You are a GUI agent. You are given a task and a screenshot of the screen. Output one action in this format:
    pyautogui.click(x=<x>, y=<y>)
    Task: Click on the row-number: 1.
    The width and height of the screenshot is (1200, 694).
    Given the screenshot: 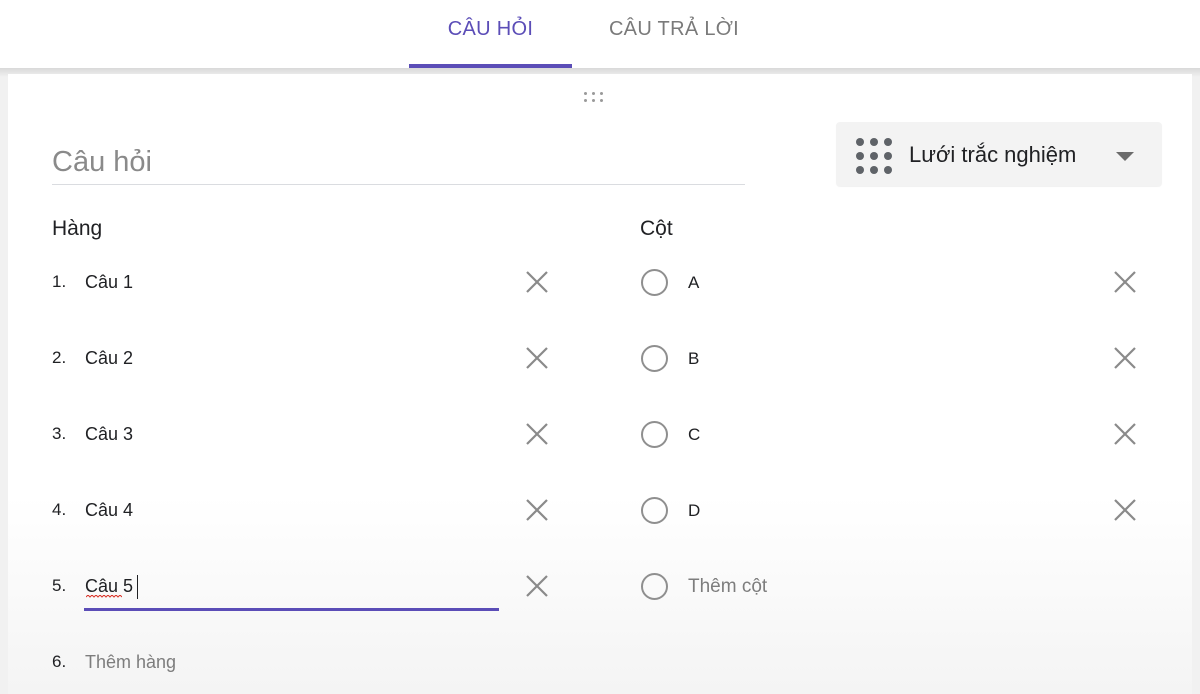 What is the action you would take?
    pyautogui.click(x=59, y=281)
    